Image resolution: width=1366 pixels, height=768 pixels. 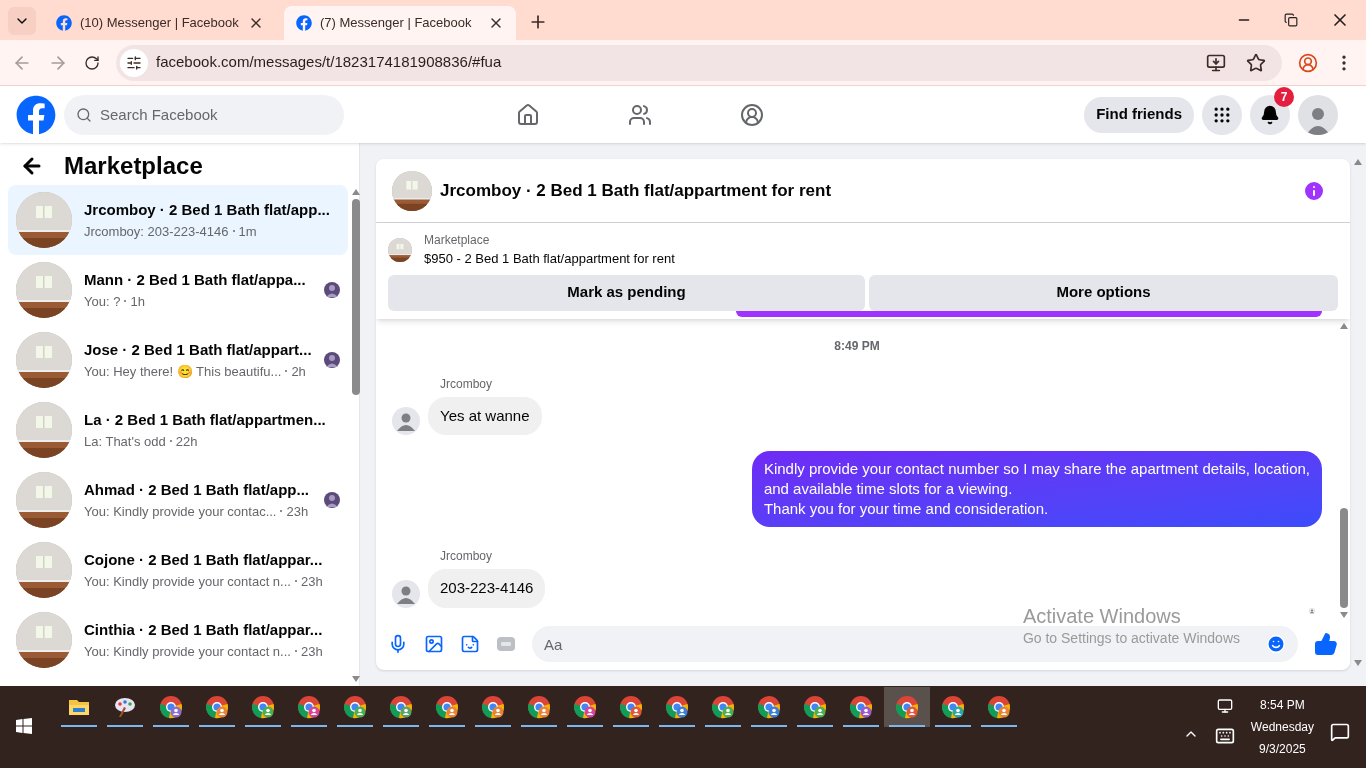 I want to click on settings-icon, so click(x=134, y=62).